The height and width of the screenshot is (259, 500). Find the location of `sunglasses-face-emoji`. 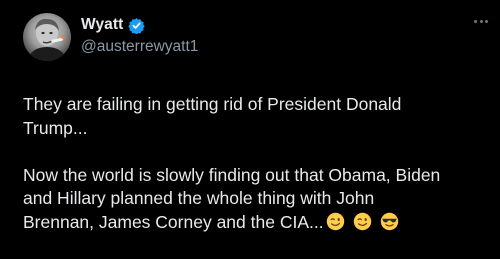

sunglasses-face-emoji is located at coordinates (389, 221).